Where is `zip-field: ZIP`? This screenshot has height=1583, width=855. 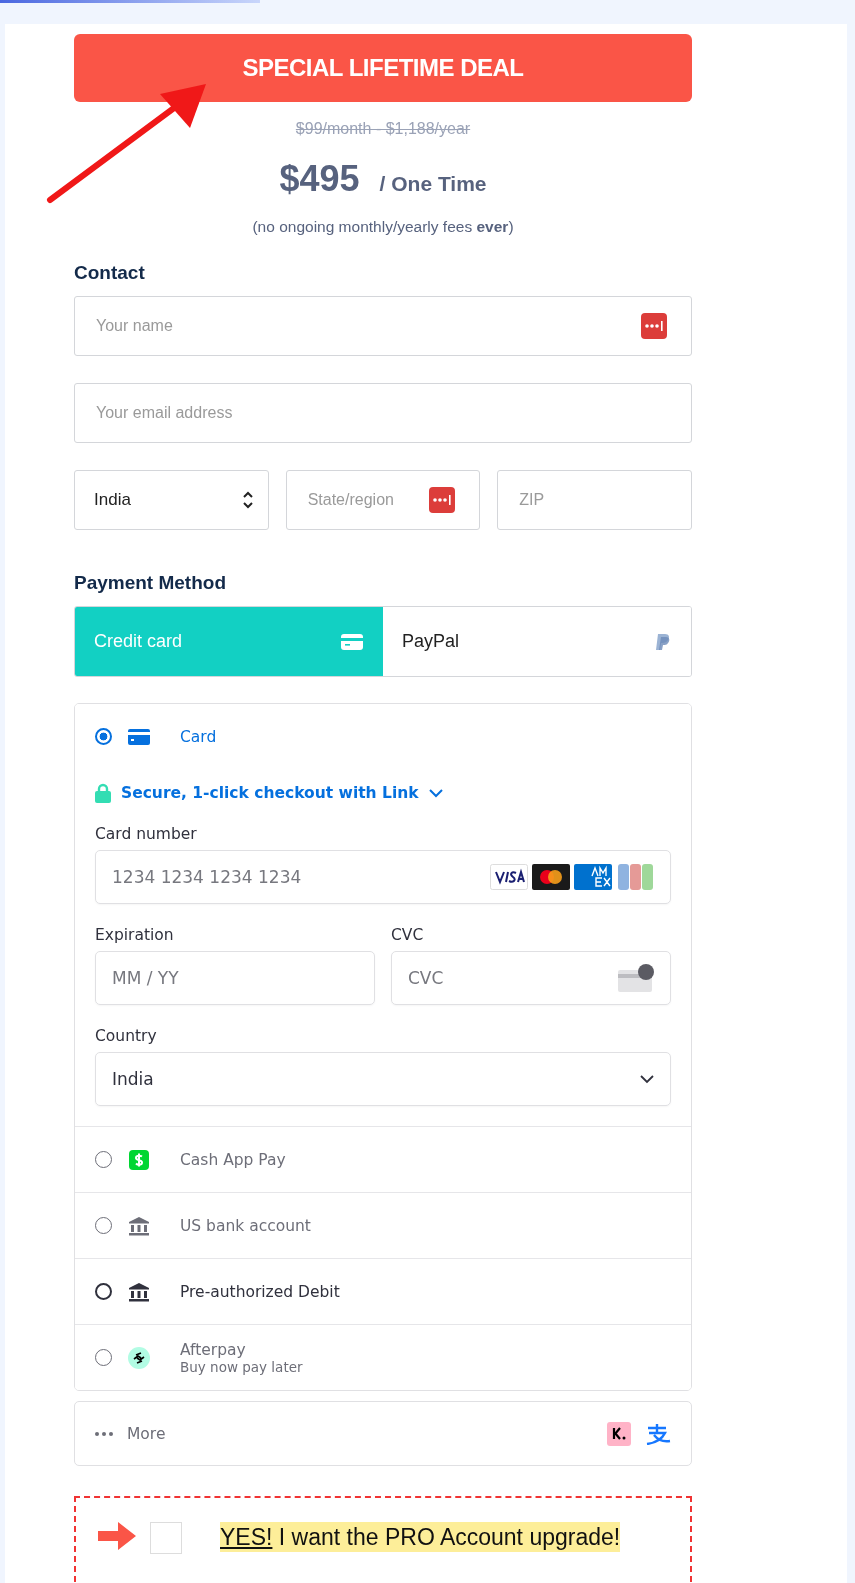
zip-field: ZIP is located at coordinates (594, 500).